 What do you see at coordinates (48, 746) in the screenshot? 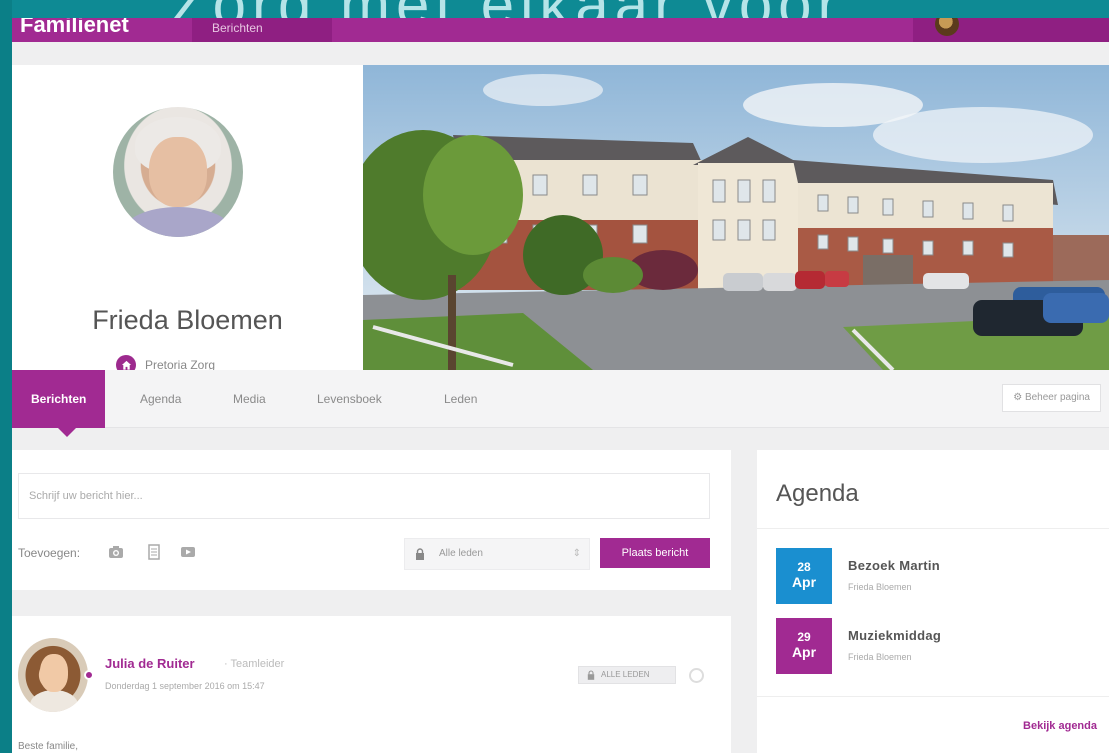
I see `post-text: Beste familie,` at bounding box center [48, 746].